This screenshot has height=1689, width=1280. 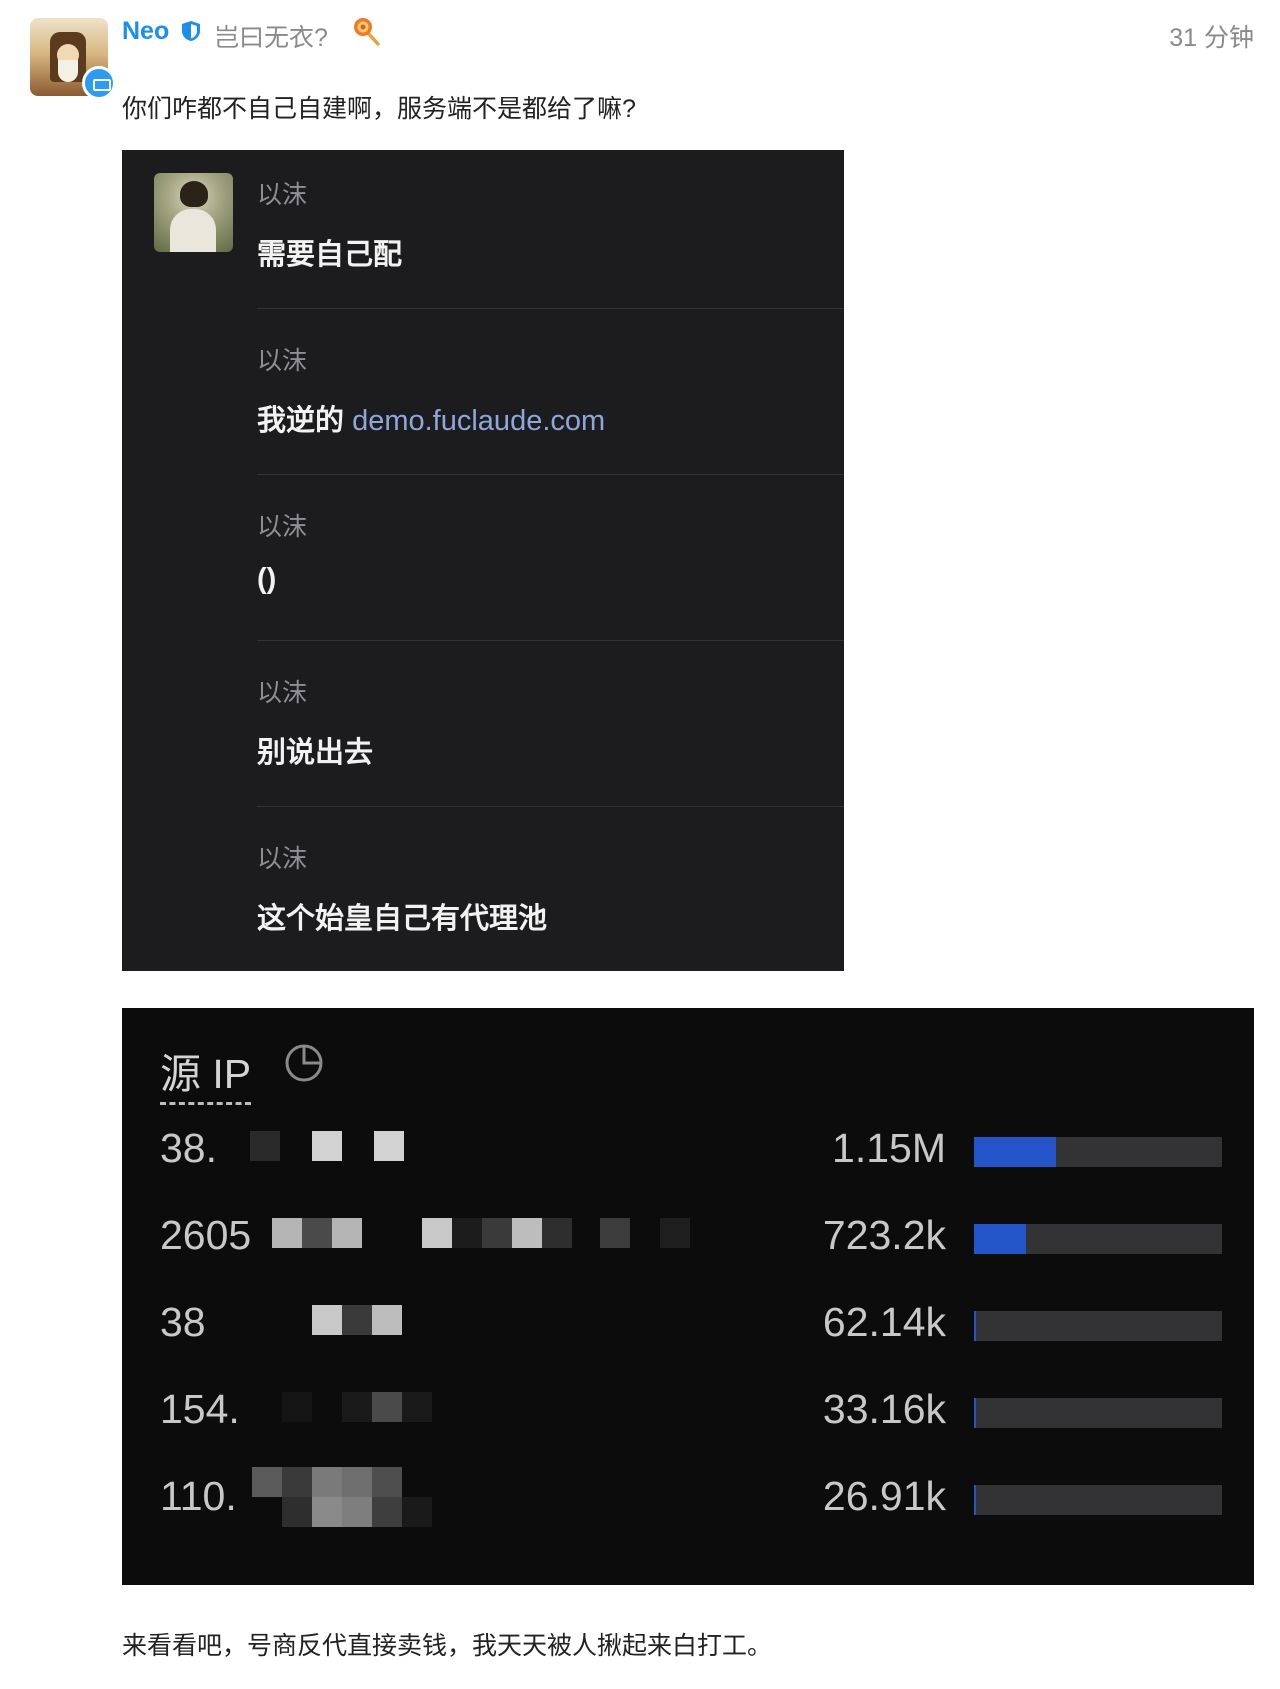 I want to click on message-text: 这个始皇自己有代理池, so click(x=402, y=919).